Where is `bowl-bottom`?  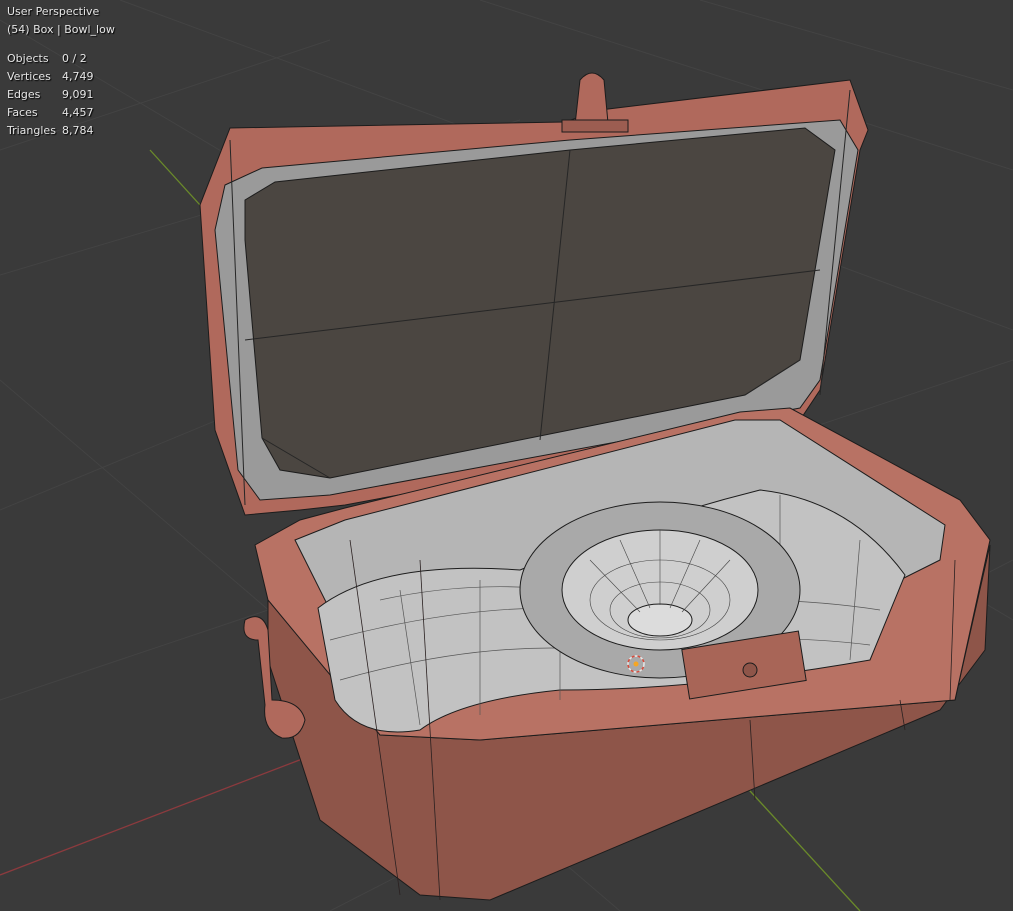
bowl-bottom is located at coordinates (660, 620).